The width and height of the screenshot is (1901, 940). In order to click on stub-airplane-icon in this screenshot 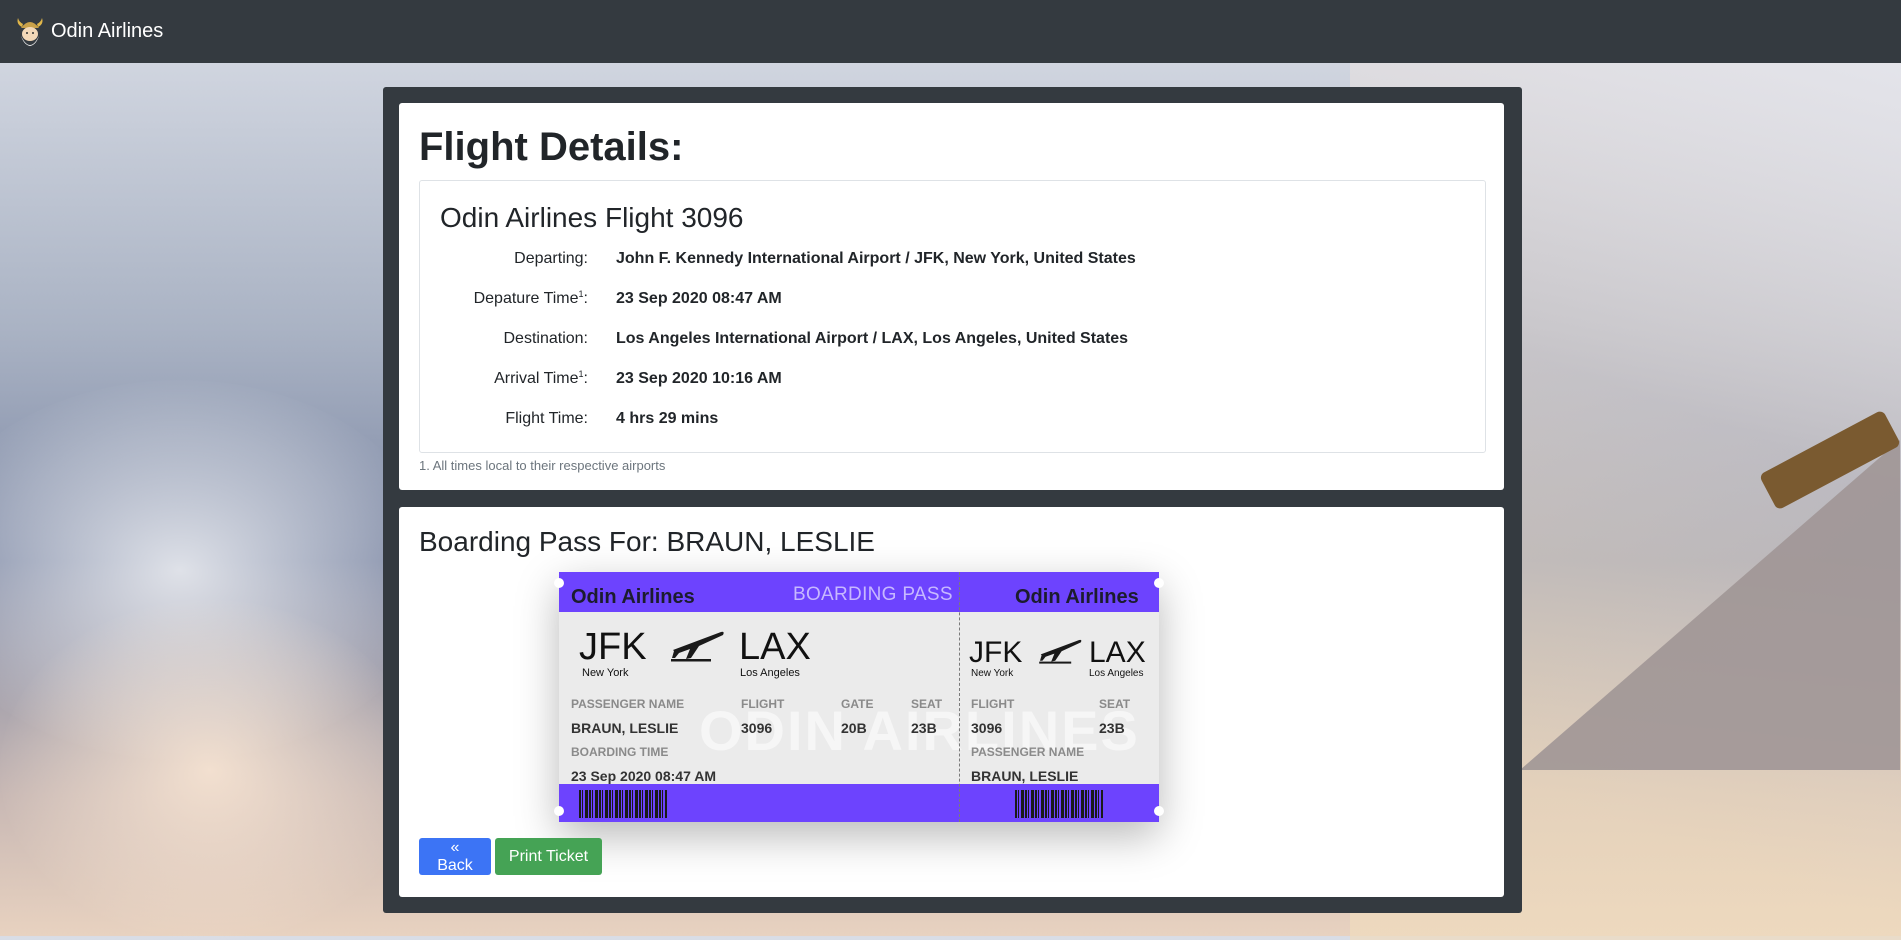, I will do `click(1060, 651)`.